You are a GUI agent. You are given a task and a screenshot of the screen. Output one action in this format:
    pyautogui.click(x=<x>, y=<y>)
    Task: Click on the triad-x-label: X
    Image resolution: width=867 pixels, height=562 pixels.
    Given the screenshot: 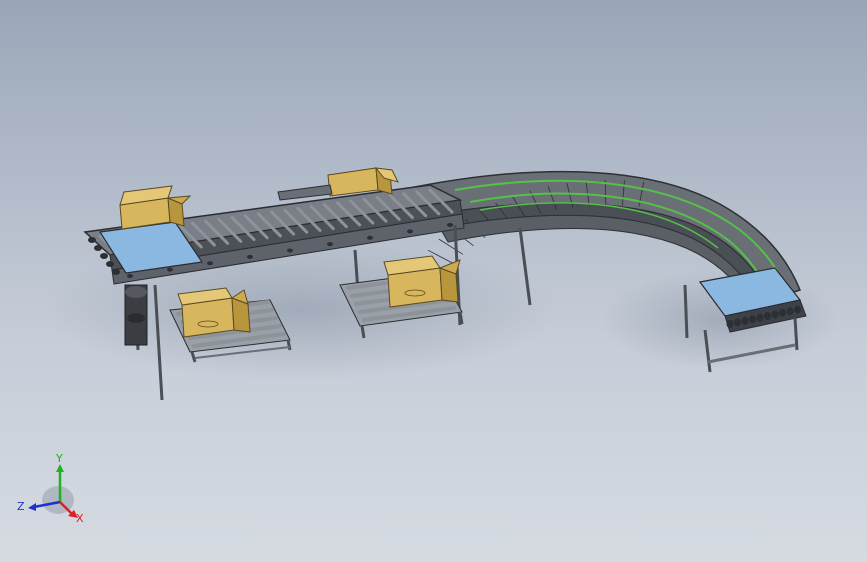 What is the action you would take?
    pyautogui.click(x=80, y=518)
    